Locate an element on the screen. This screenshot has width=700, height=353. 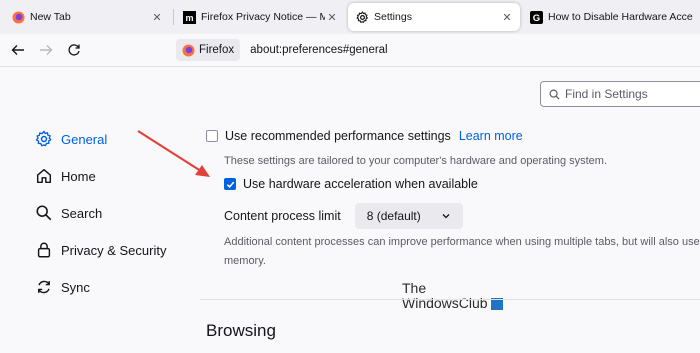
arrow-left-icon is located at coordinates (17, 50).